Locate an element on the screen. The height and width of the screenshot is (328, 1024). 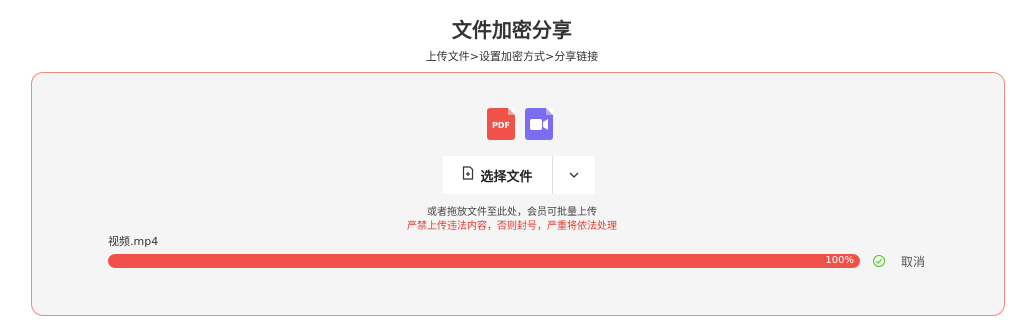
breadcrumb: 上传文件>设置加密方式>分享链接 is located at coordinates (512, 56).